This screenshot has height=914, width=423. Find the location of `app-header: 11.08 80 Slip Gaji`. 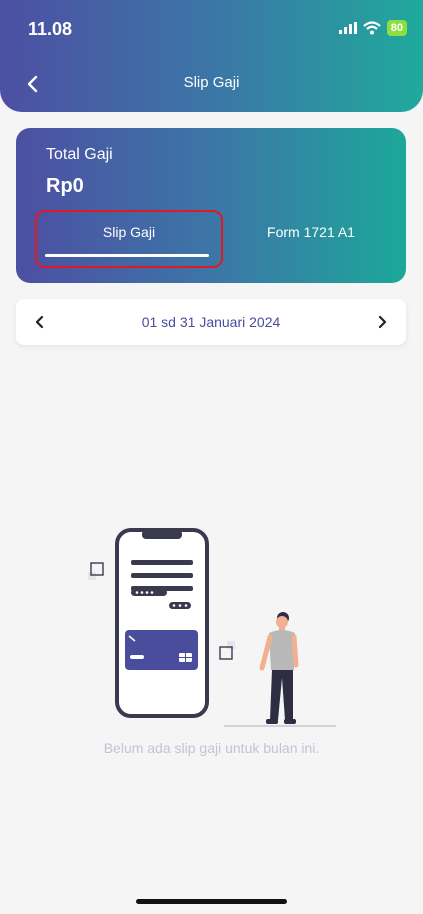

app-header: 11.08 80 Slip Gaji is located at coordinates (211, 56).